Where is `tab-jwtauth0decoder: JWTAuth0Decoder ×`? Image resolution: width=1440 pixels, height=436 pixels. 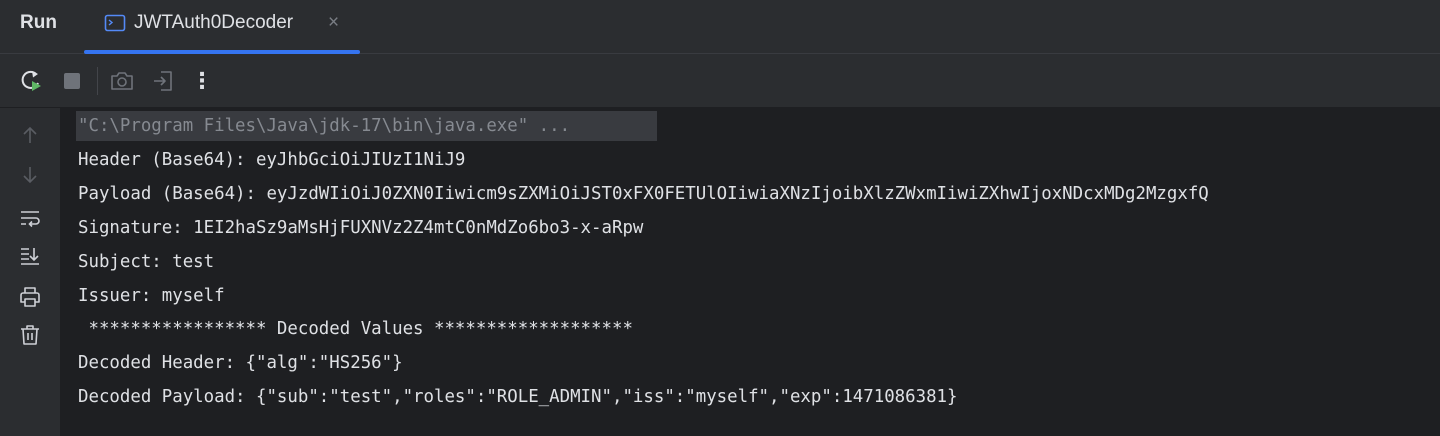 tab-jwtauth0decoder: JWTAuth0Decoder × is located at coordinates (222, 27).